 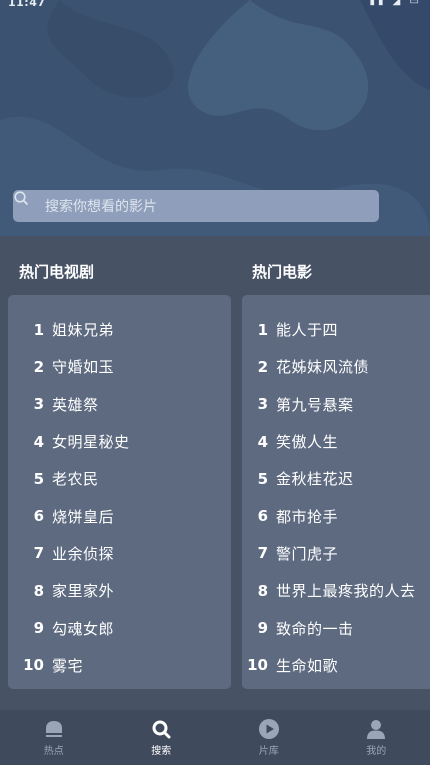 I want to click on tab-hot: 热点, so click(x=54, y=737).